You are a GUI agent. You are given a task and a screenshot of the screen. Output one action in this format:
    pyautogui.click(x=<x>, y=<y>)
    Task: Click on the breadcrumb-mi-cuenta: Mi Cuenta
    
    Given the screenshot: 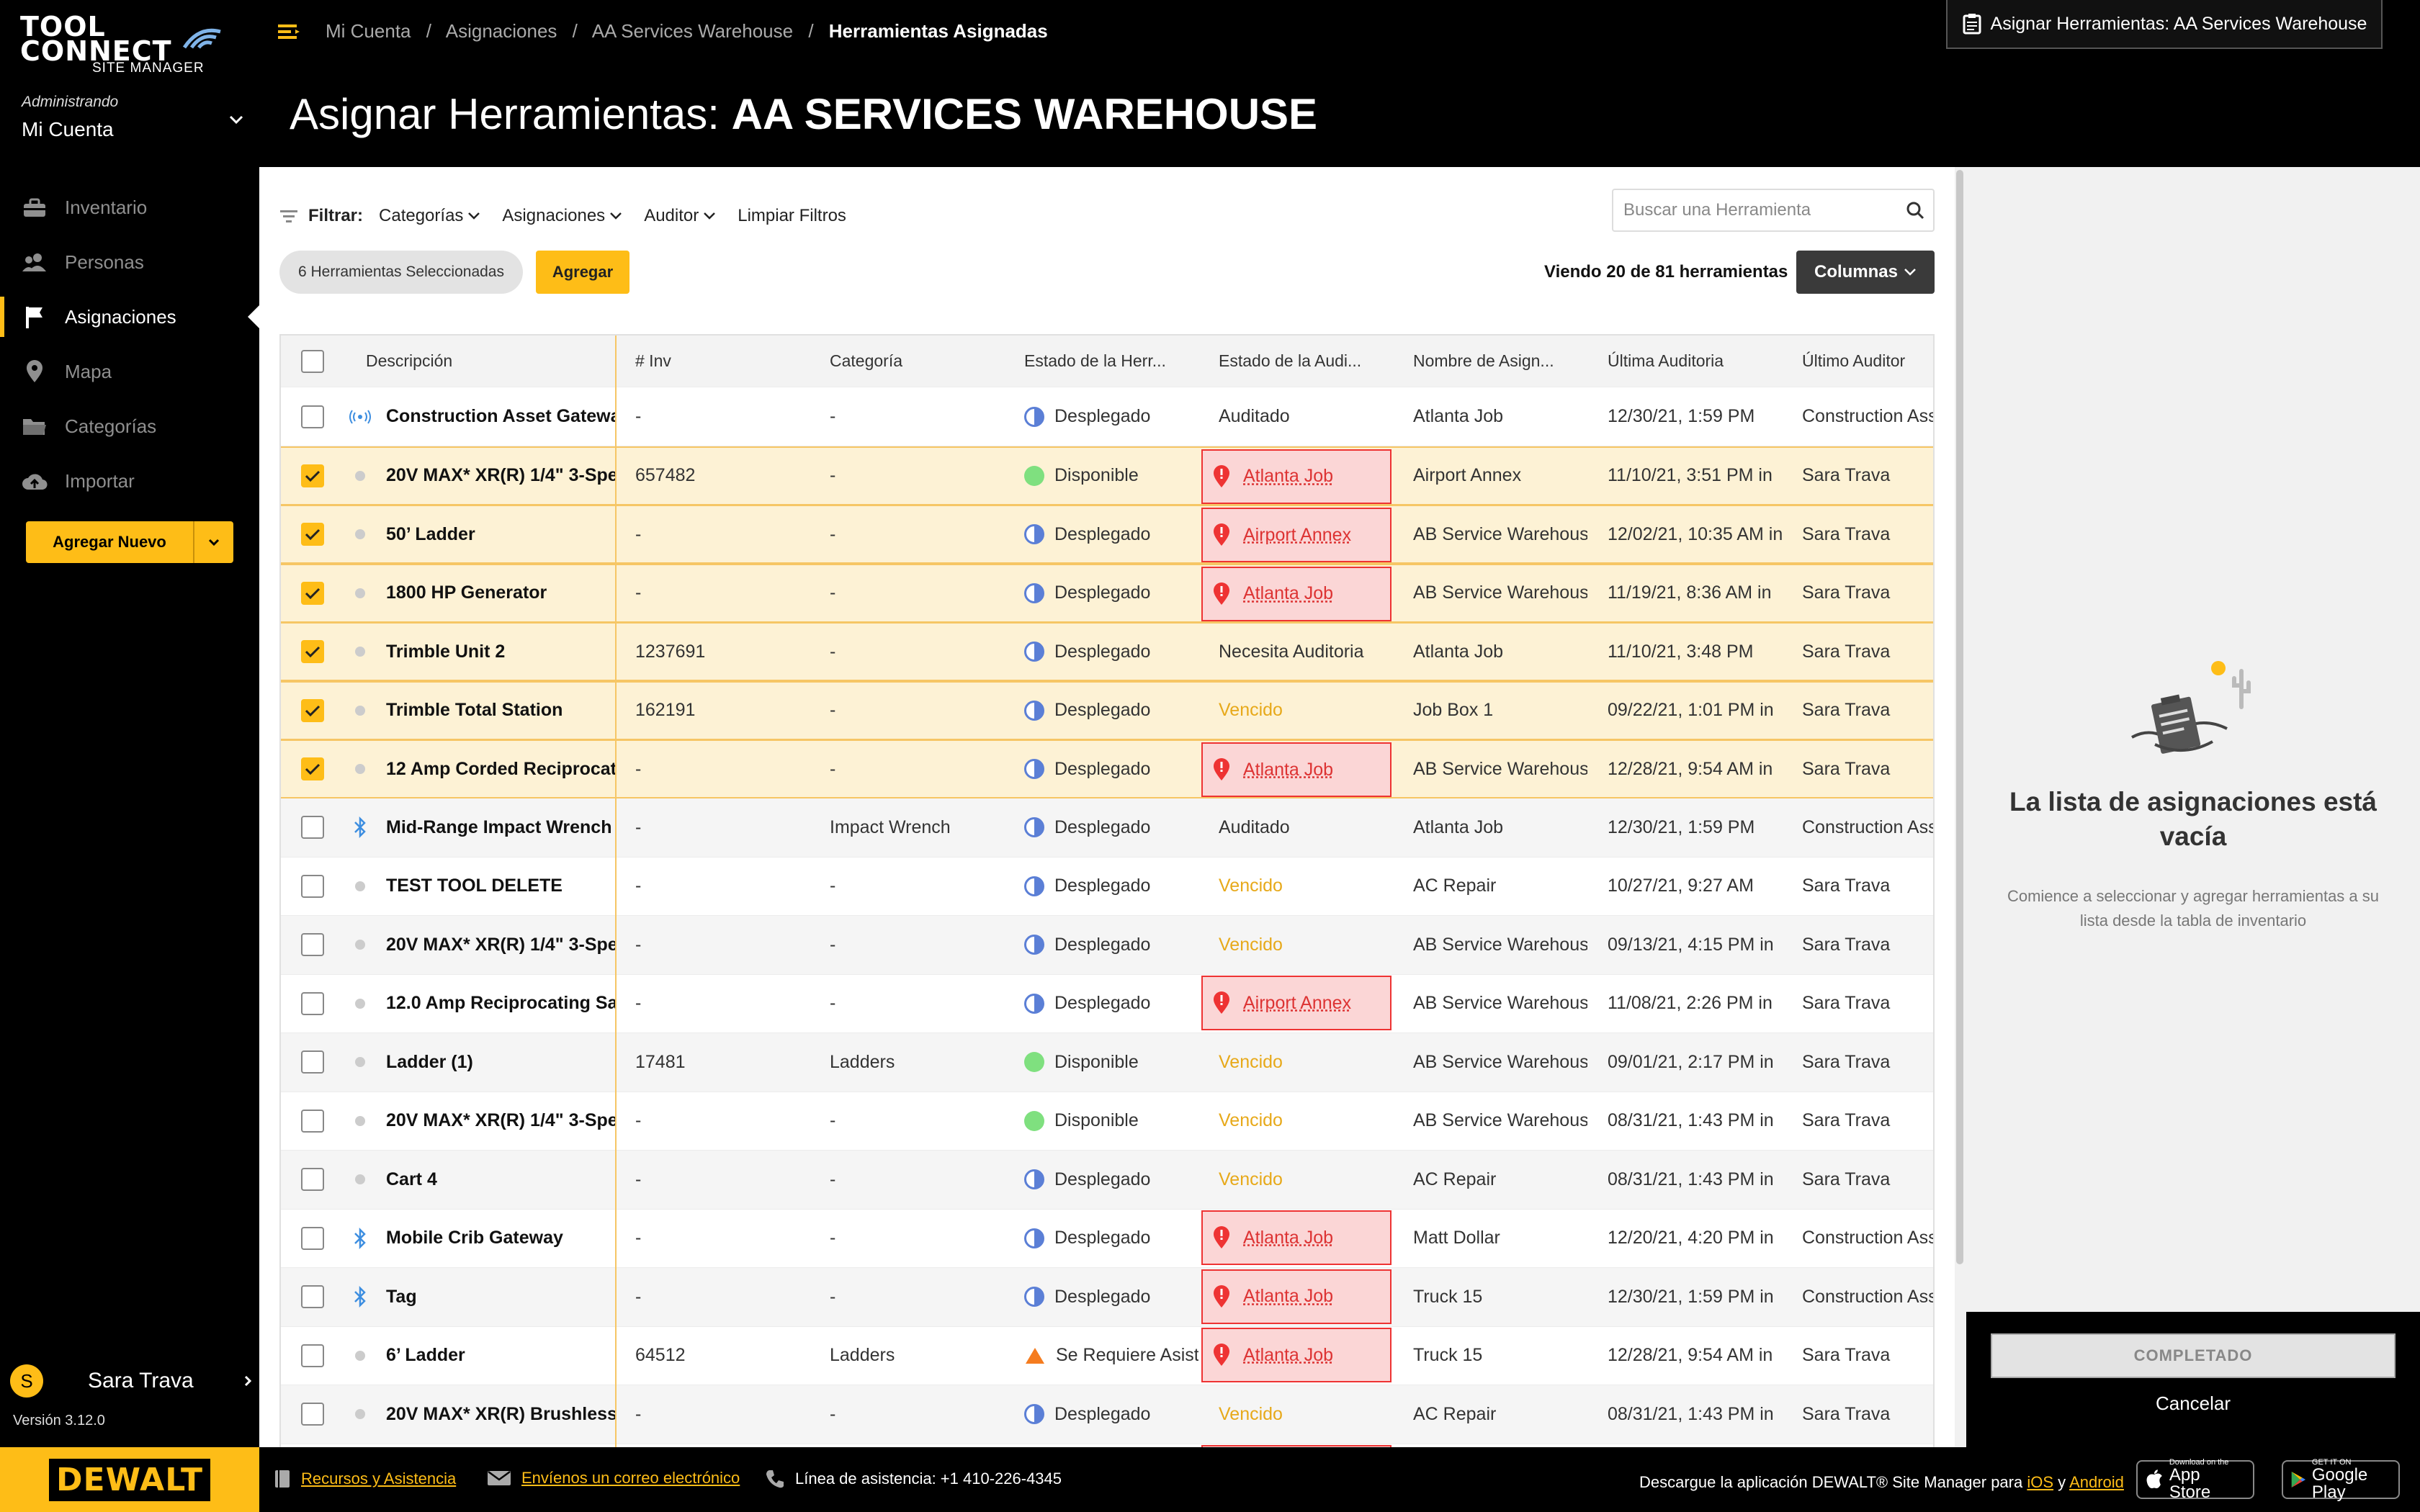 What is the action you would take?
    pyautogui.click(x=368, y=31)
    